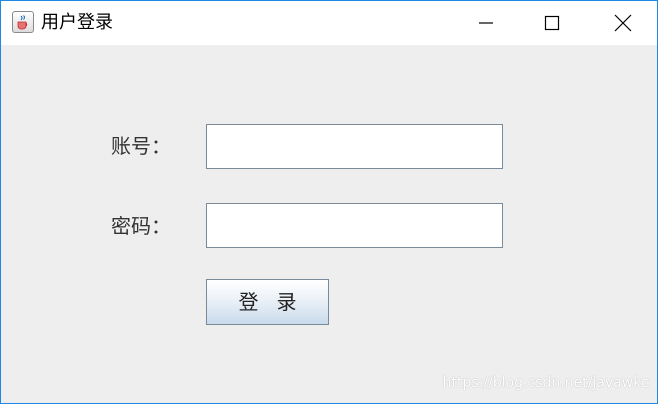  I want to click on java-cup-icon, so click(23, 22).